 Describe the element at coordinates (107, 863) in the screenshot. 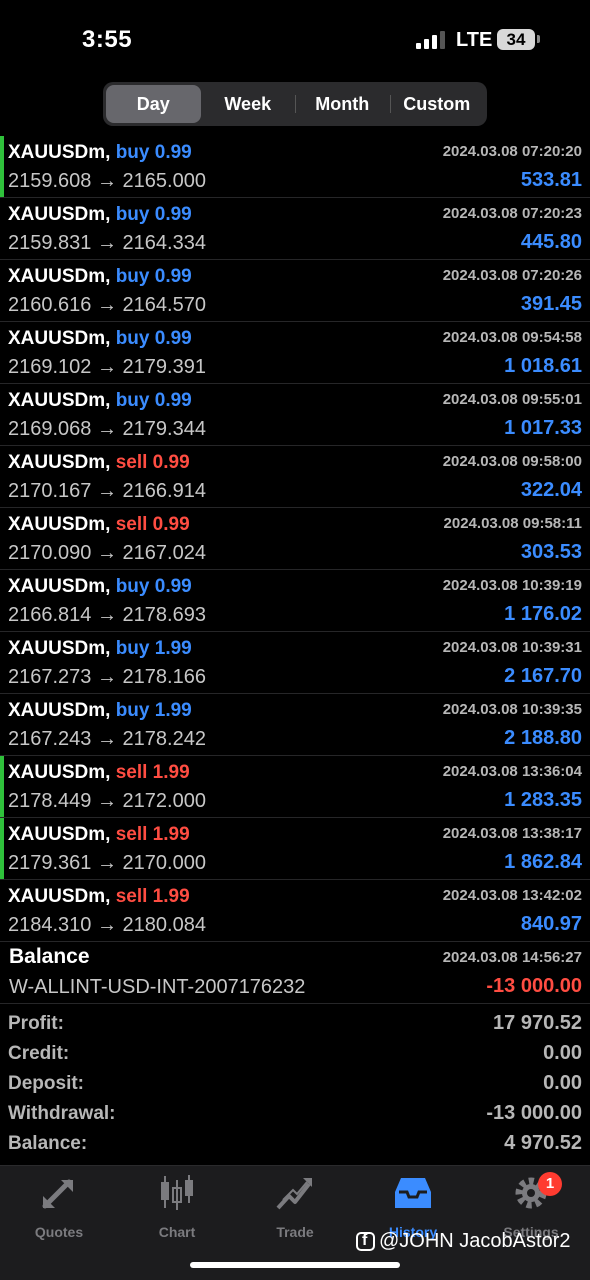

I see `deal-prices: 2179.361 → 2170.000` at that location.